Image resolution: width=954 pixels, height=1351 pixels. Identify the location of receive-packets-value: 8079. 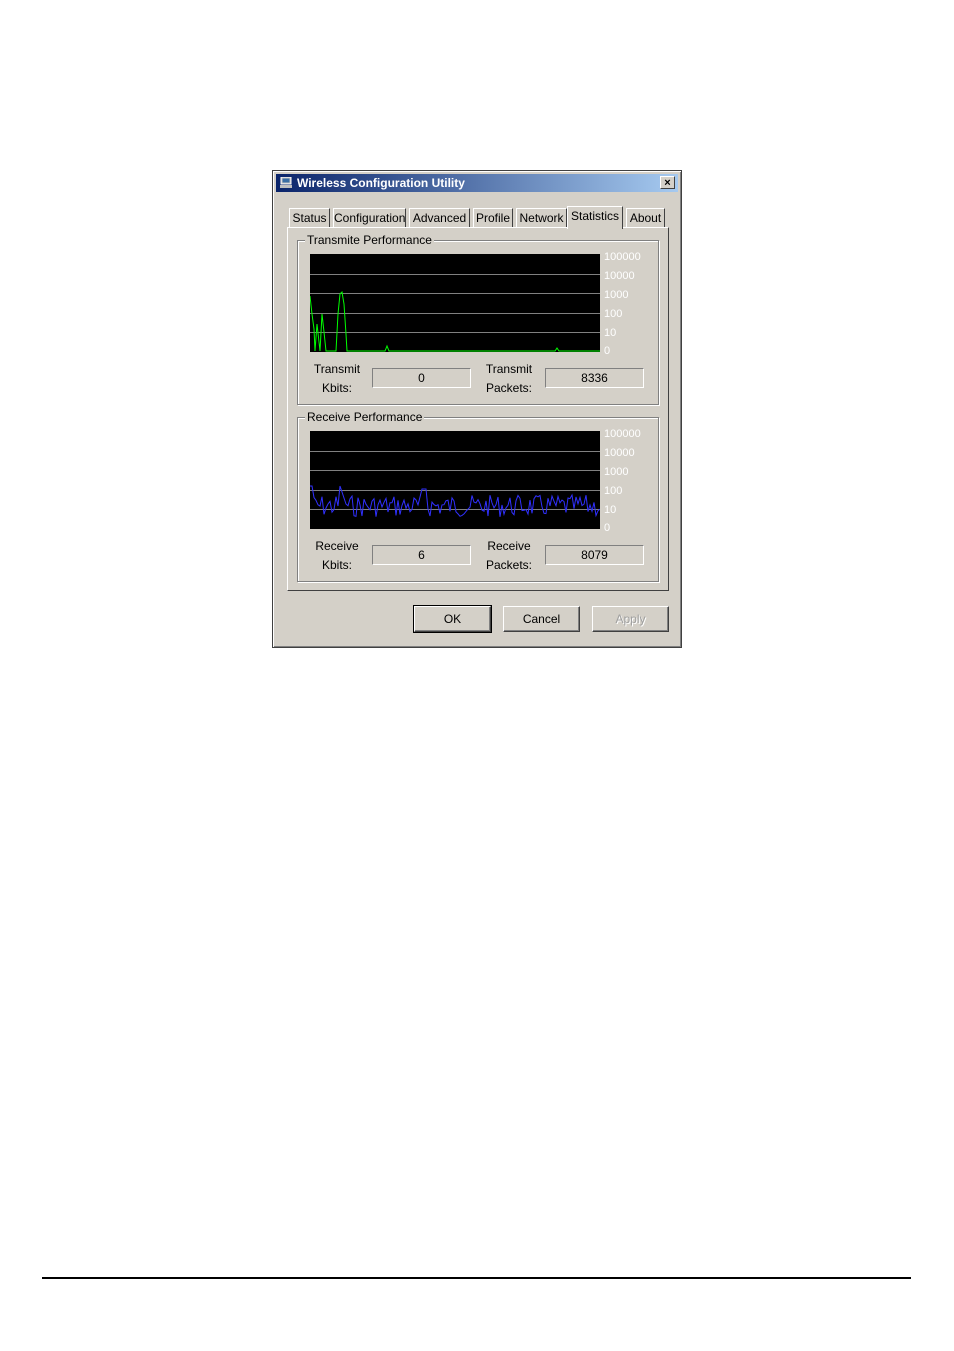
(594, 555).